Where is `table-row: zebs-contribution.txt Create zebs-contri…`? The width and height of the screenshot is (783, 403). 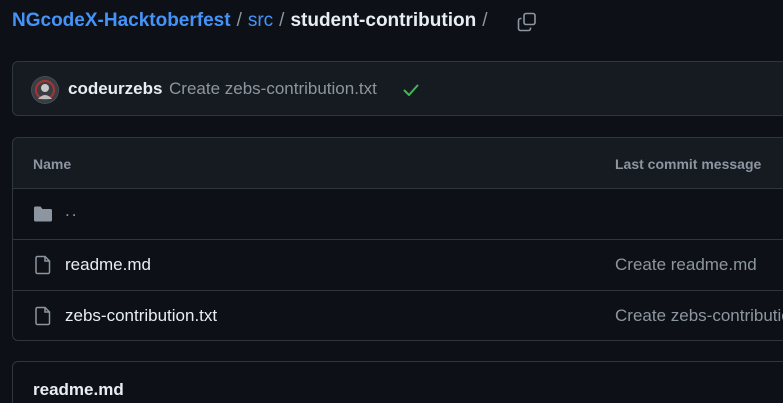
table-row: zebs-contribution.txt Create zebs-contri… is located at coordinates (398, 315).